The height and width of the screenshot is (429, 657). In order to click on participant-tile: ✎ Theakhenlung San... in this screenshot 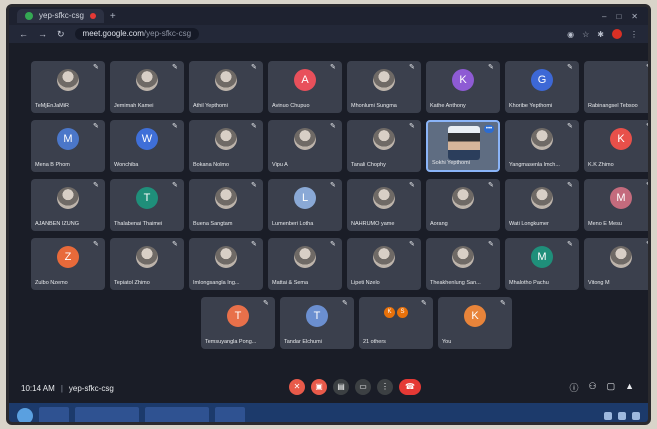, I will do `click(463, 264)`.